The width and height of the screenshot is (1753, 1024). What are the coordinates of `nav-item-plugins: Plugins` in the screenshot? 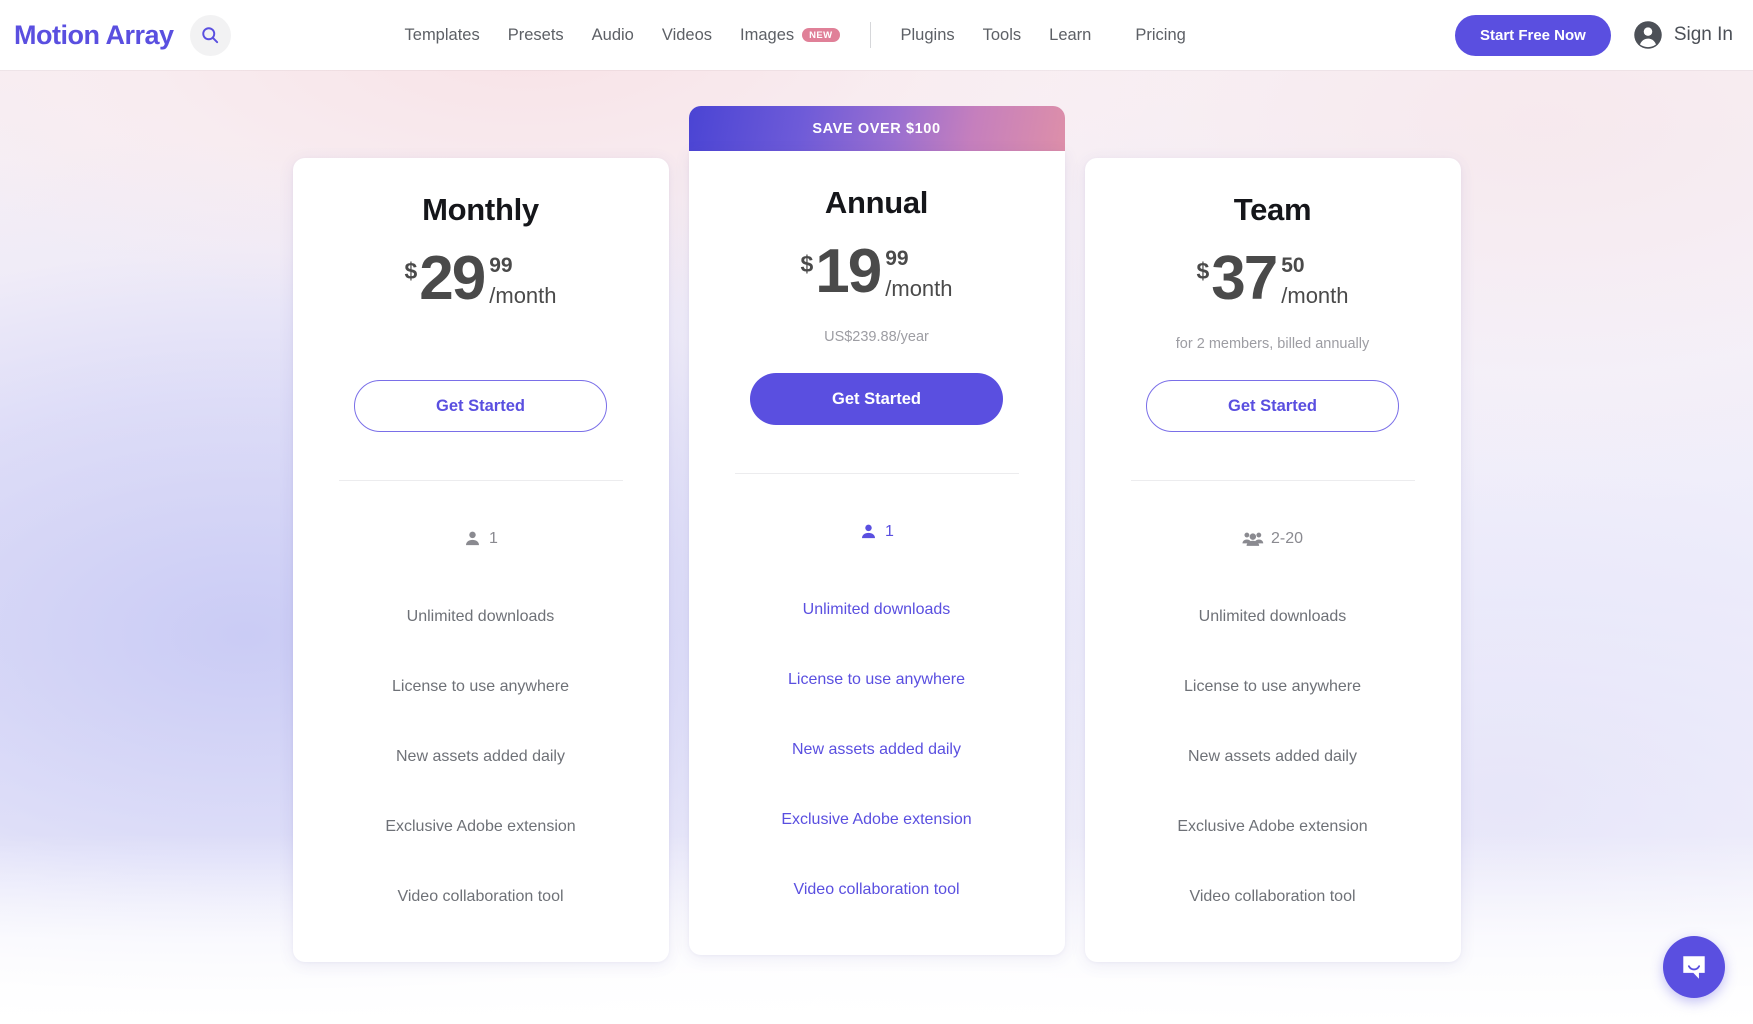 It's located at (928, 35).